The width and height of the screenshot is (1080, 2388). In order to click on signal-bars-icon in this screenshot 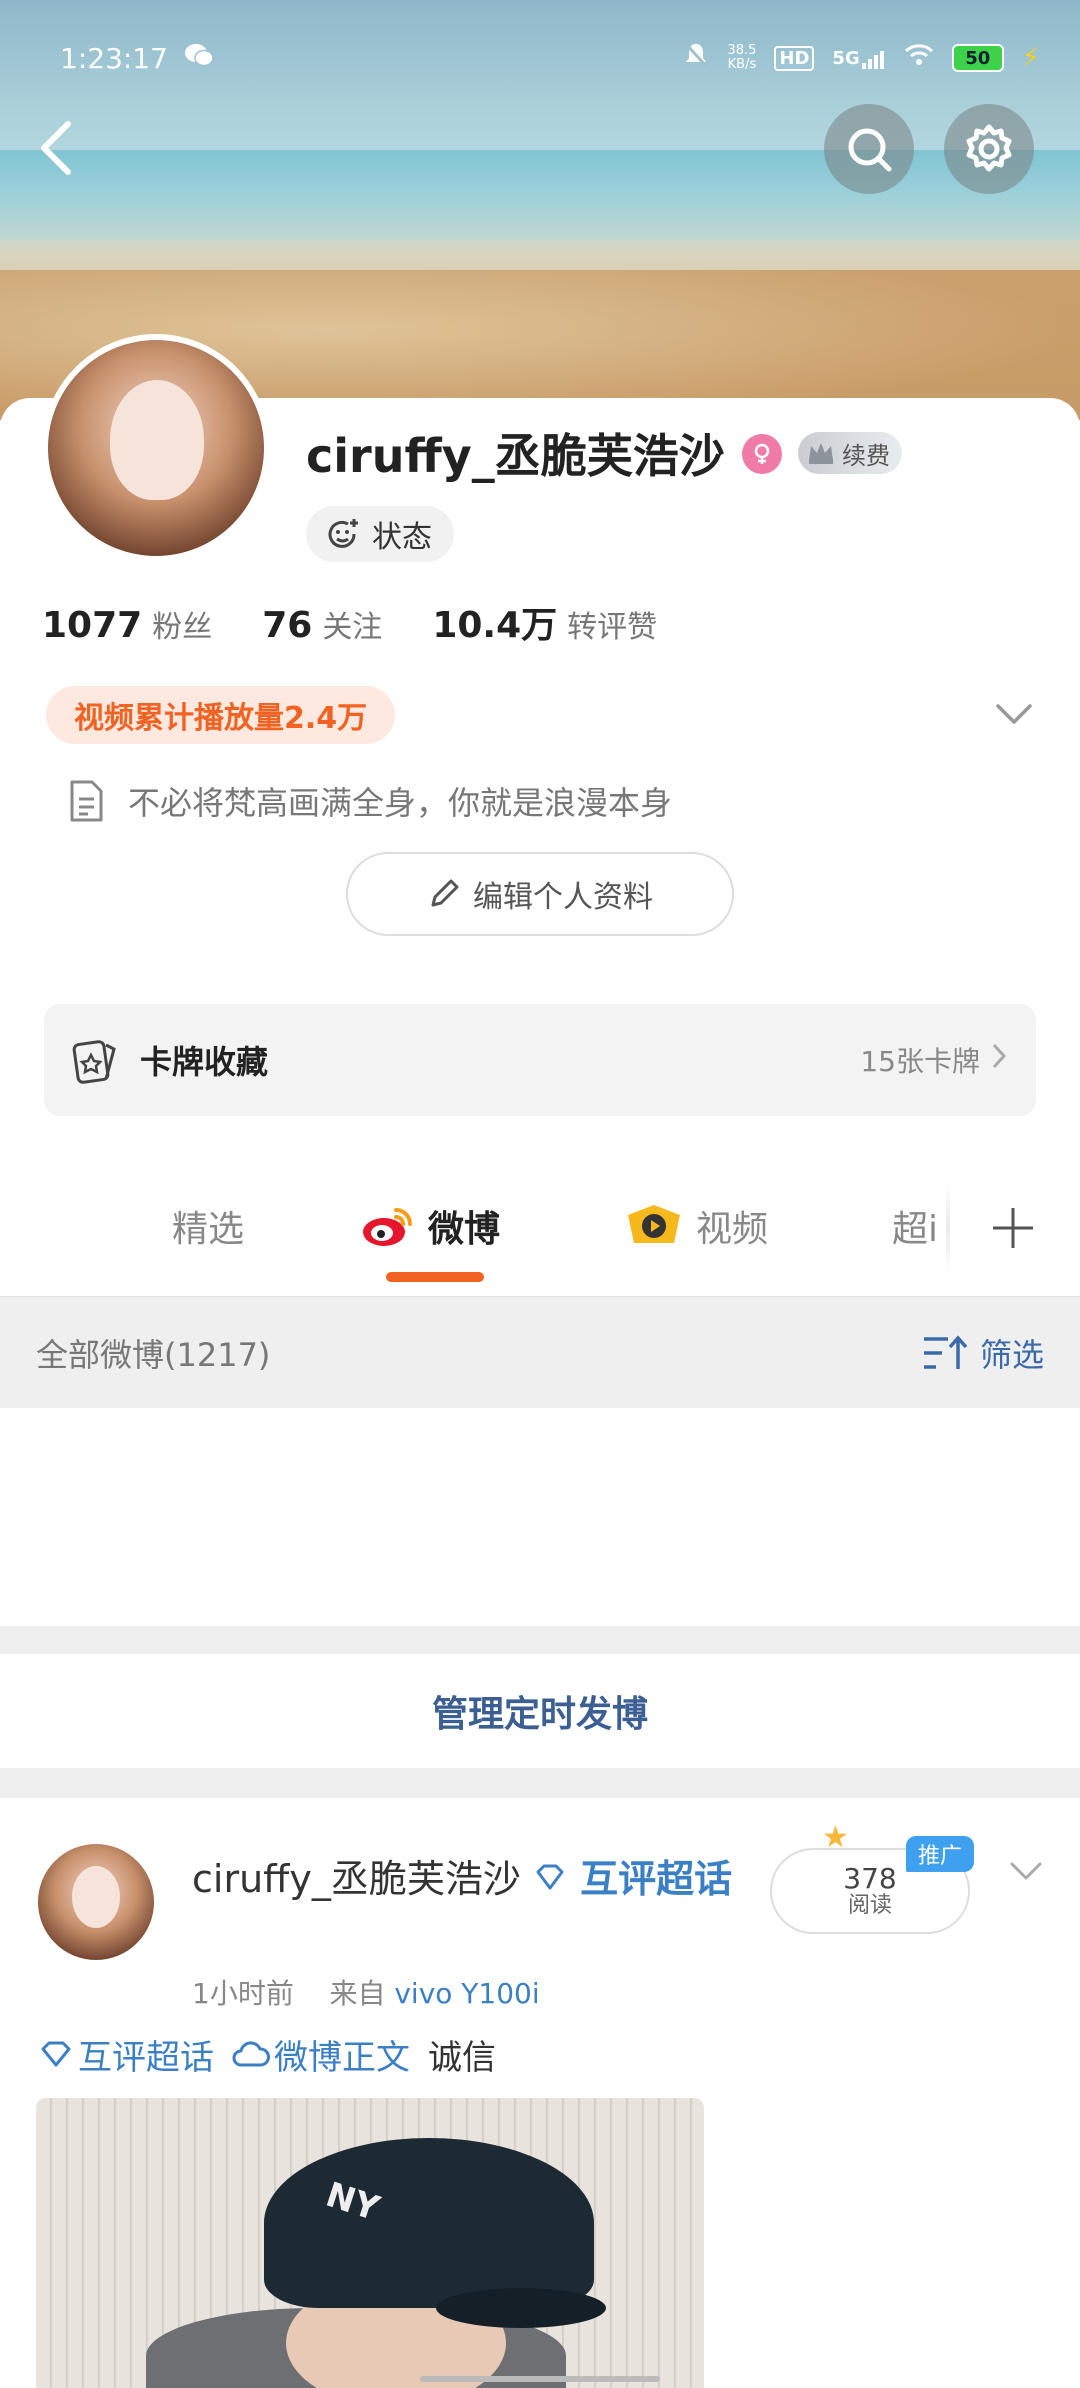, I will do `click(872, 59)`.